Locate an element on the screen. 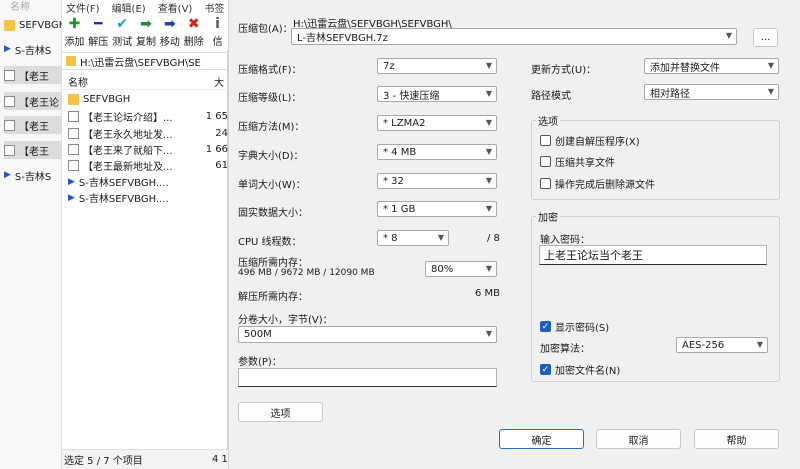  solid-label: 固实数据大小： is located at coordinates (273, 213).